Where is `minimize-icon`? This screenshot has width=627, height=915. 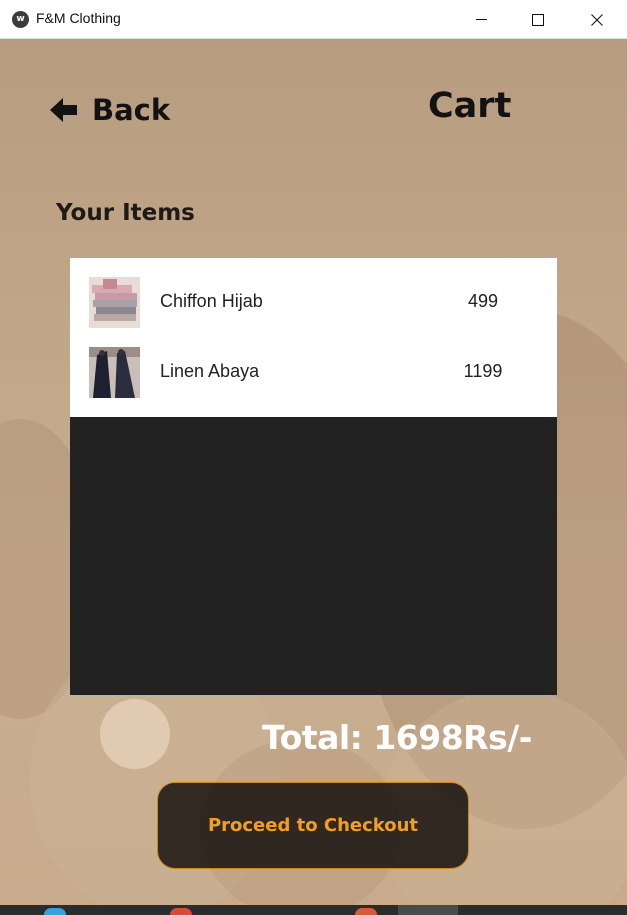
minimize-icon is located at coordinates (481, 19).